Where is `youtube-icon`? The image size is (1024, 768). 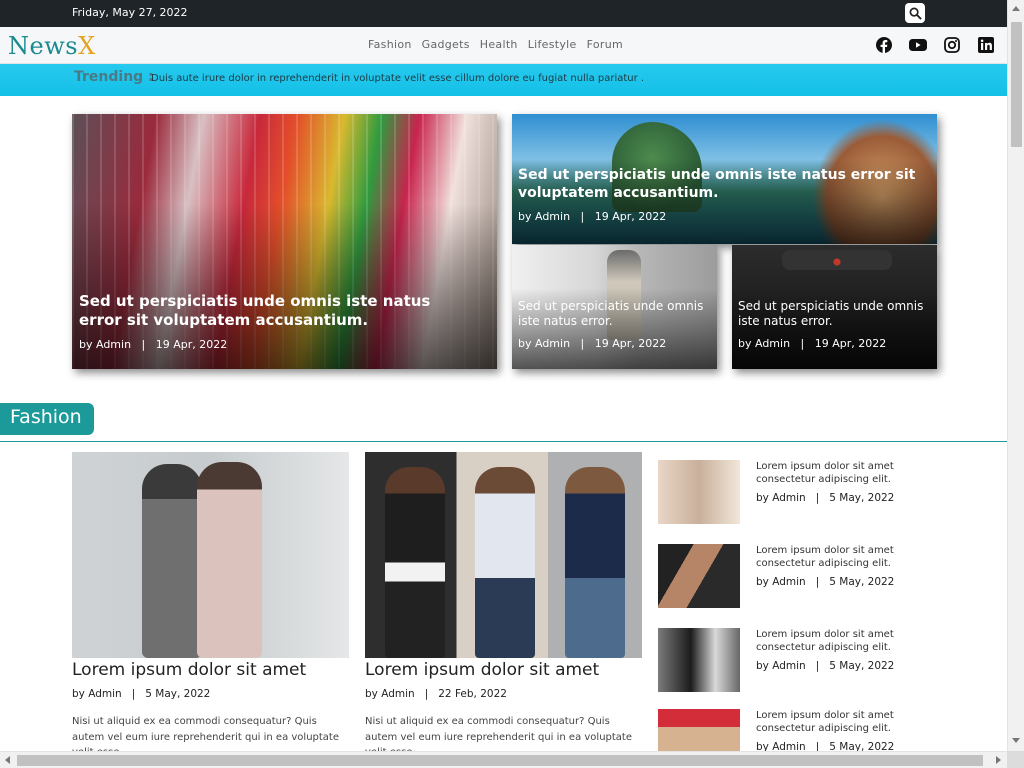 youtube-icon is located at coordinates (918, 45).